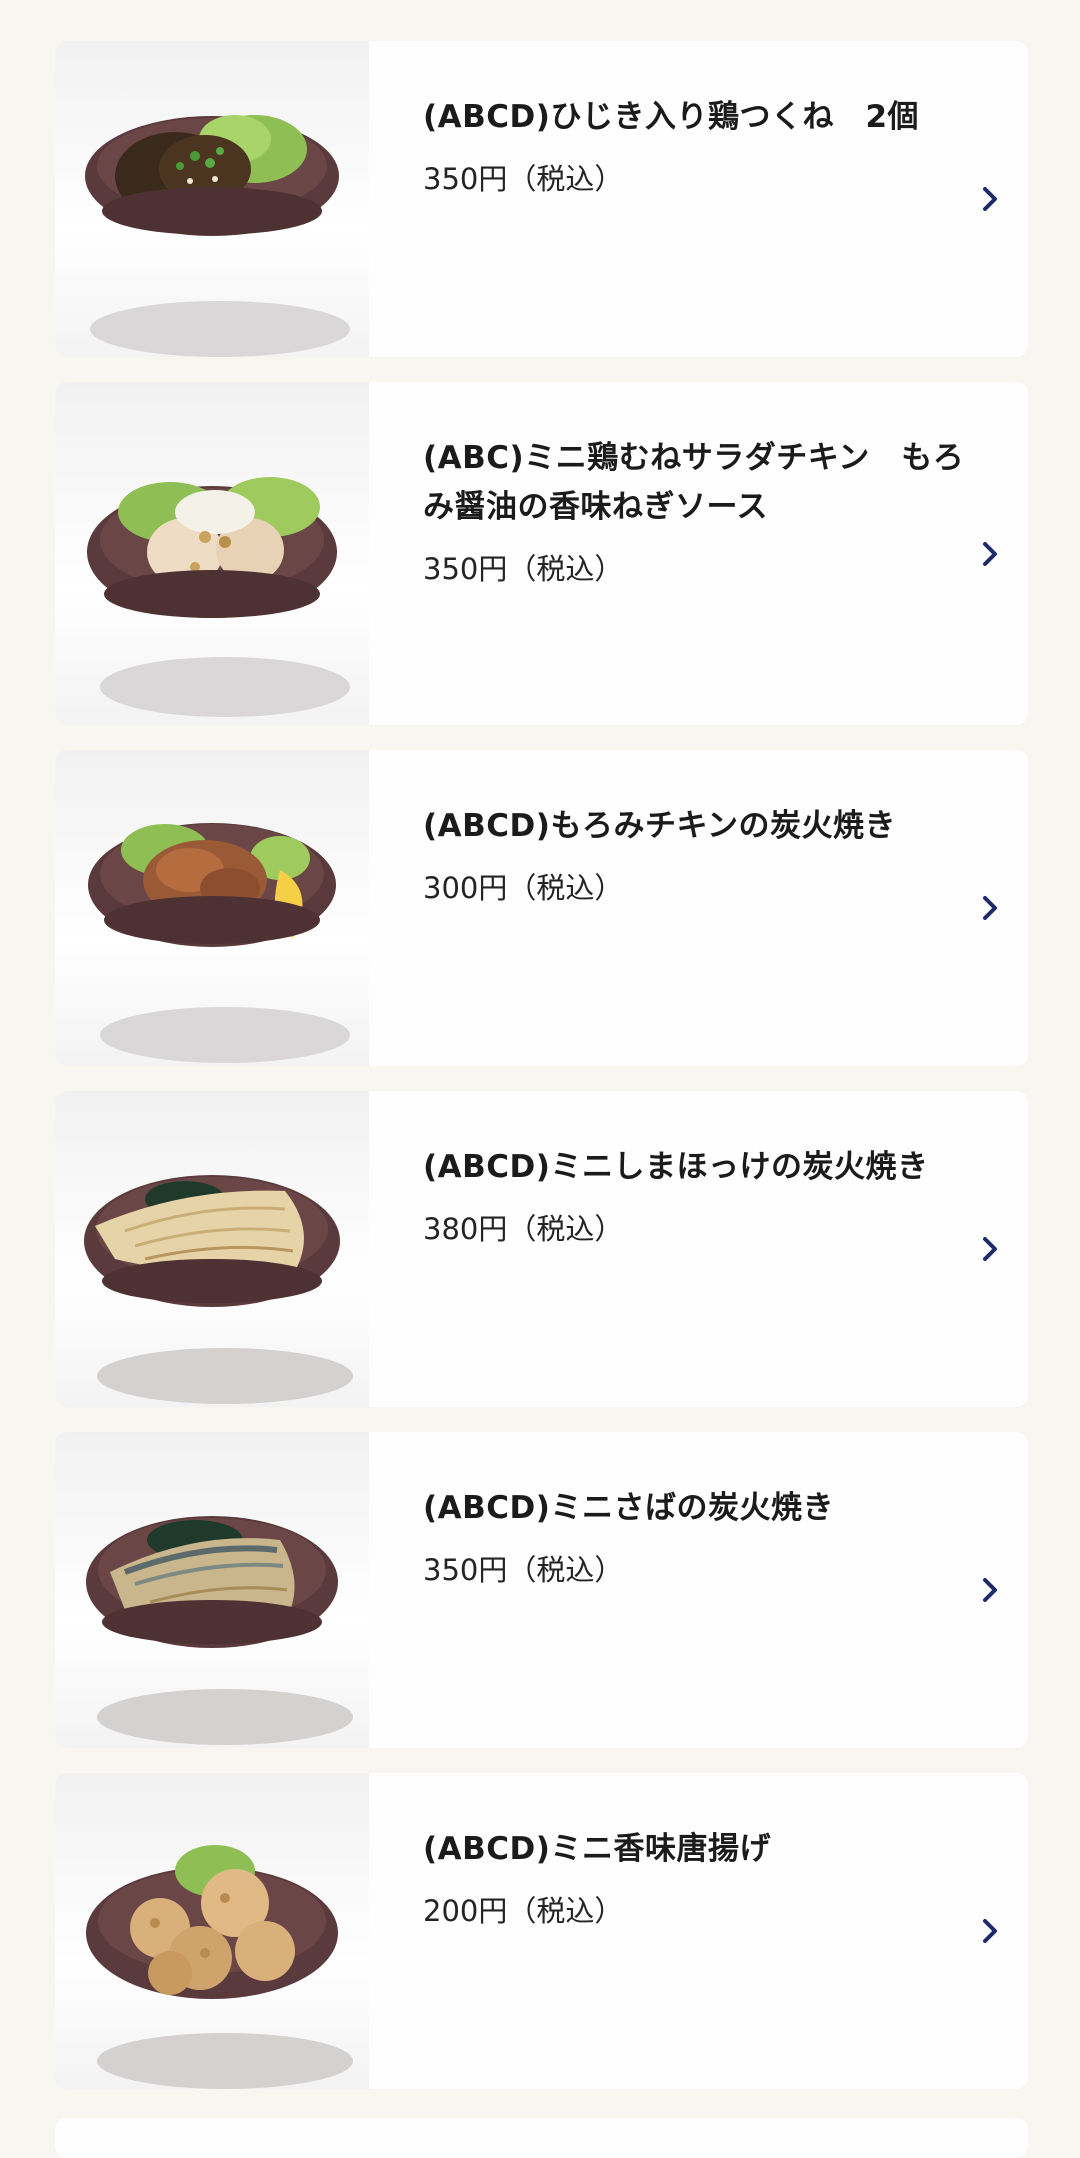  What do you see at coordinates (703, 854) in the screenshot?
I see `menu-item-info: (ABCD)もろみチキンの炭火焼き 300円（税込）` at bounding box center [703, 854].